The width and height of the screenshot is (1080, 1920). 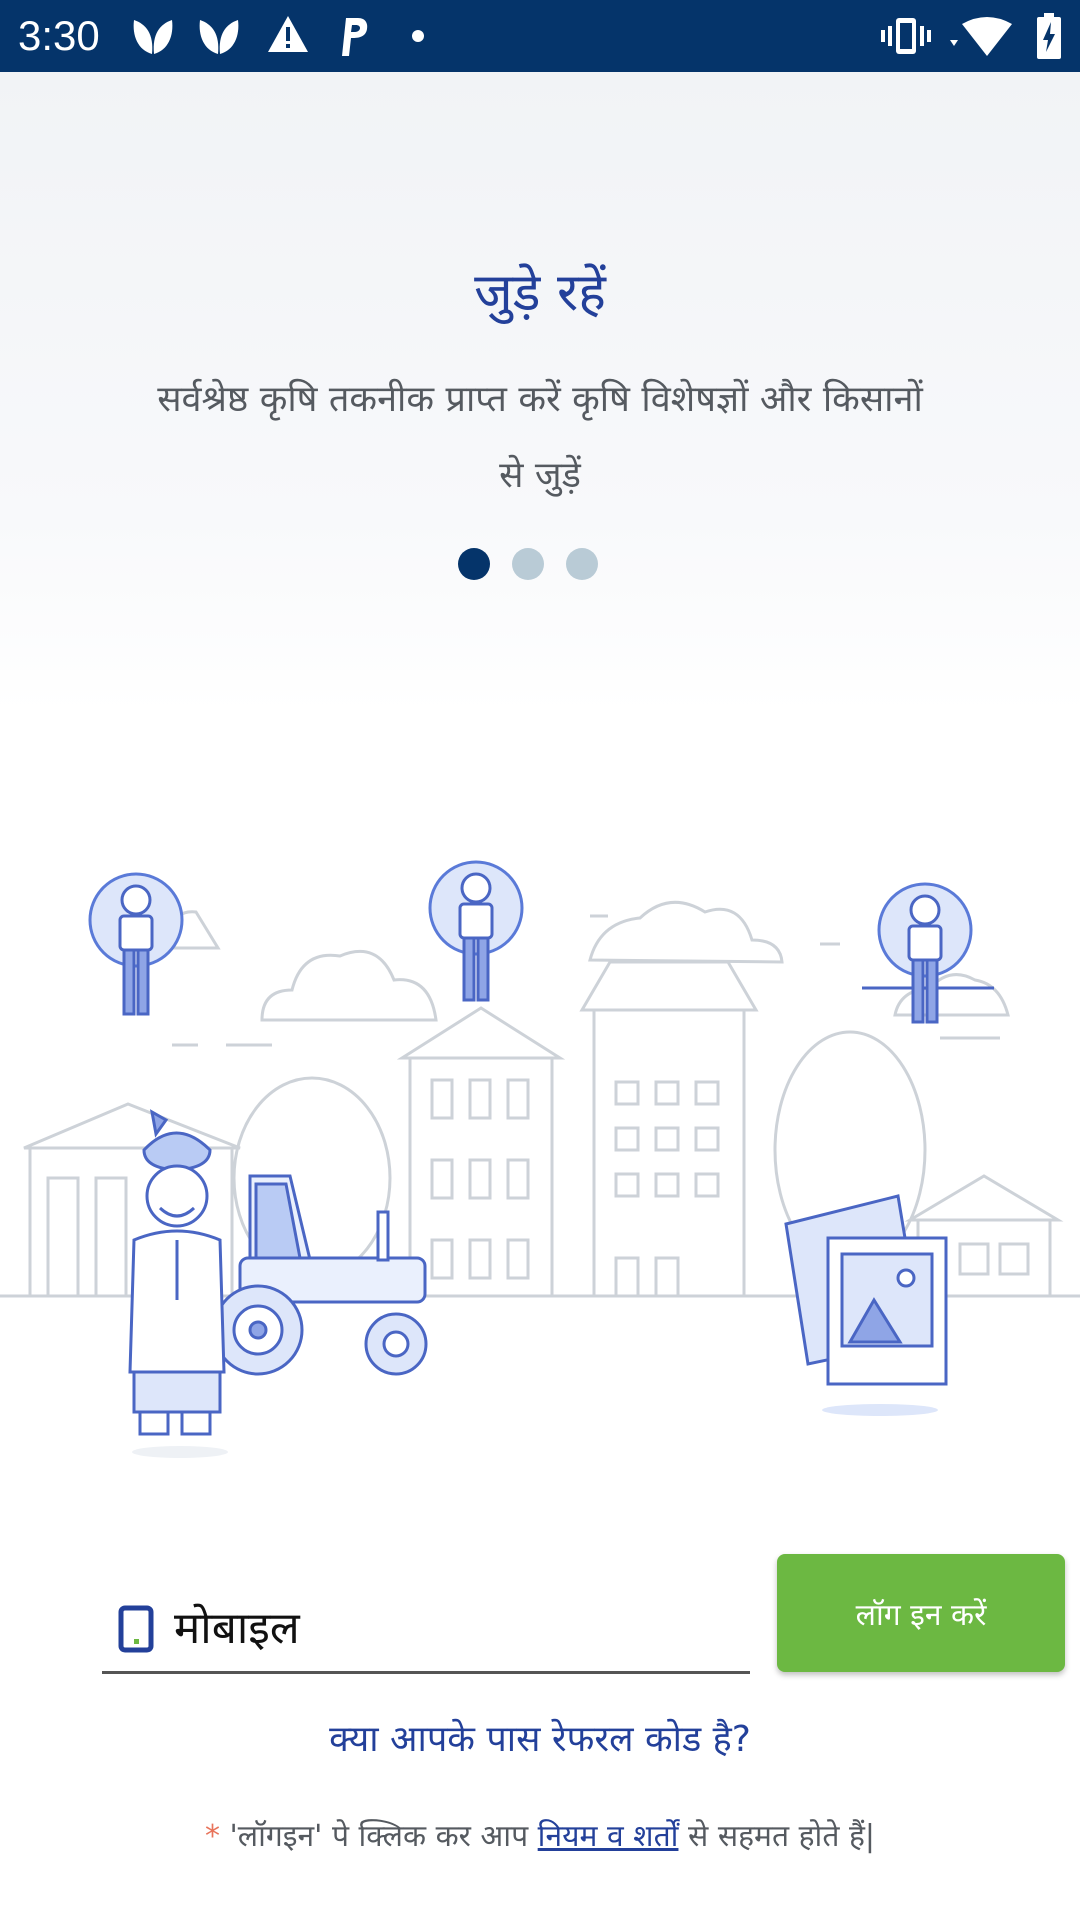 What do you see at coordinates (379, 1836) in the screenshot?
I see `terms-prefix: 'लॉगइन' पे क्लिक कर आप` at bounding box center [379, 1836].